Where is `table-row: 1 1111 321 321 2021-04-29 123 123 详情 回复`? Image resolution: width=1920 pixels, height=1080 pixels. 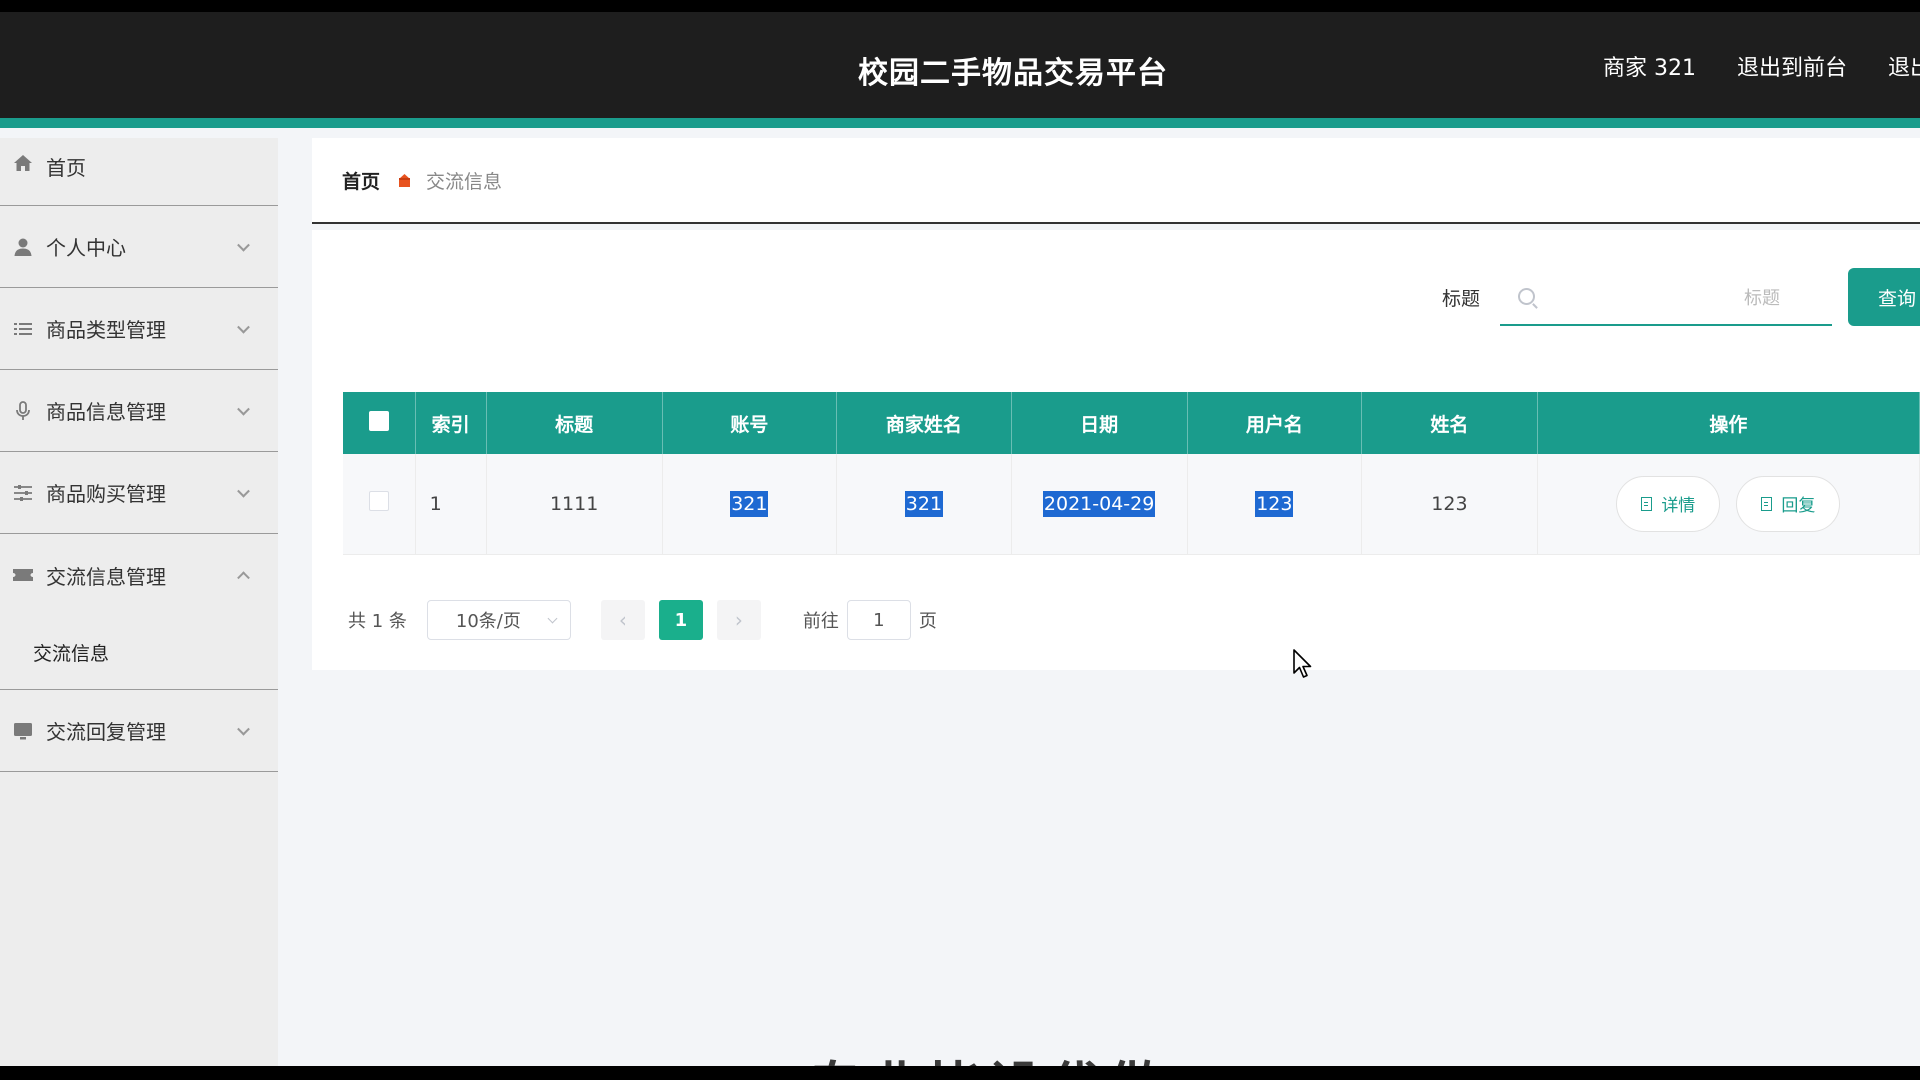
table-row: 1 1111 321 321 2021-04-29 123 123 详情 回复 is located at coordinates (1131, 504).